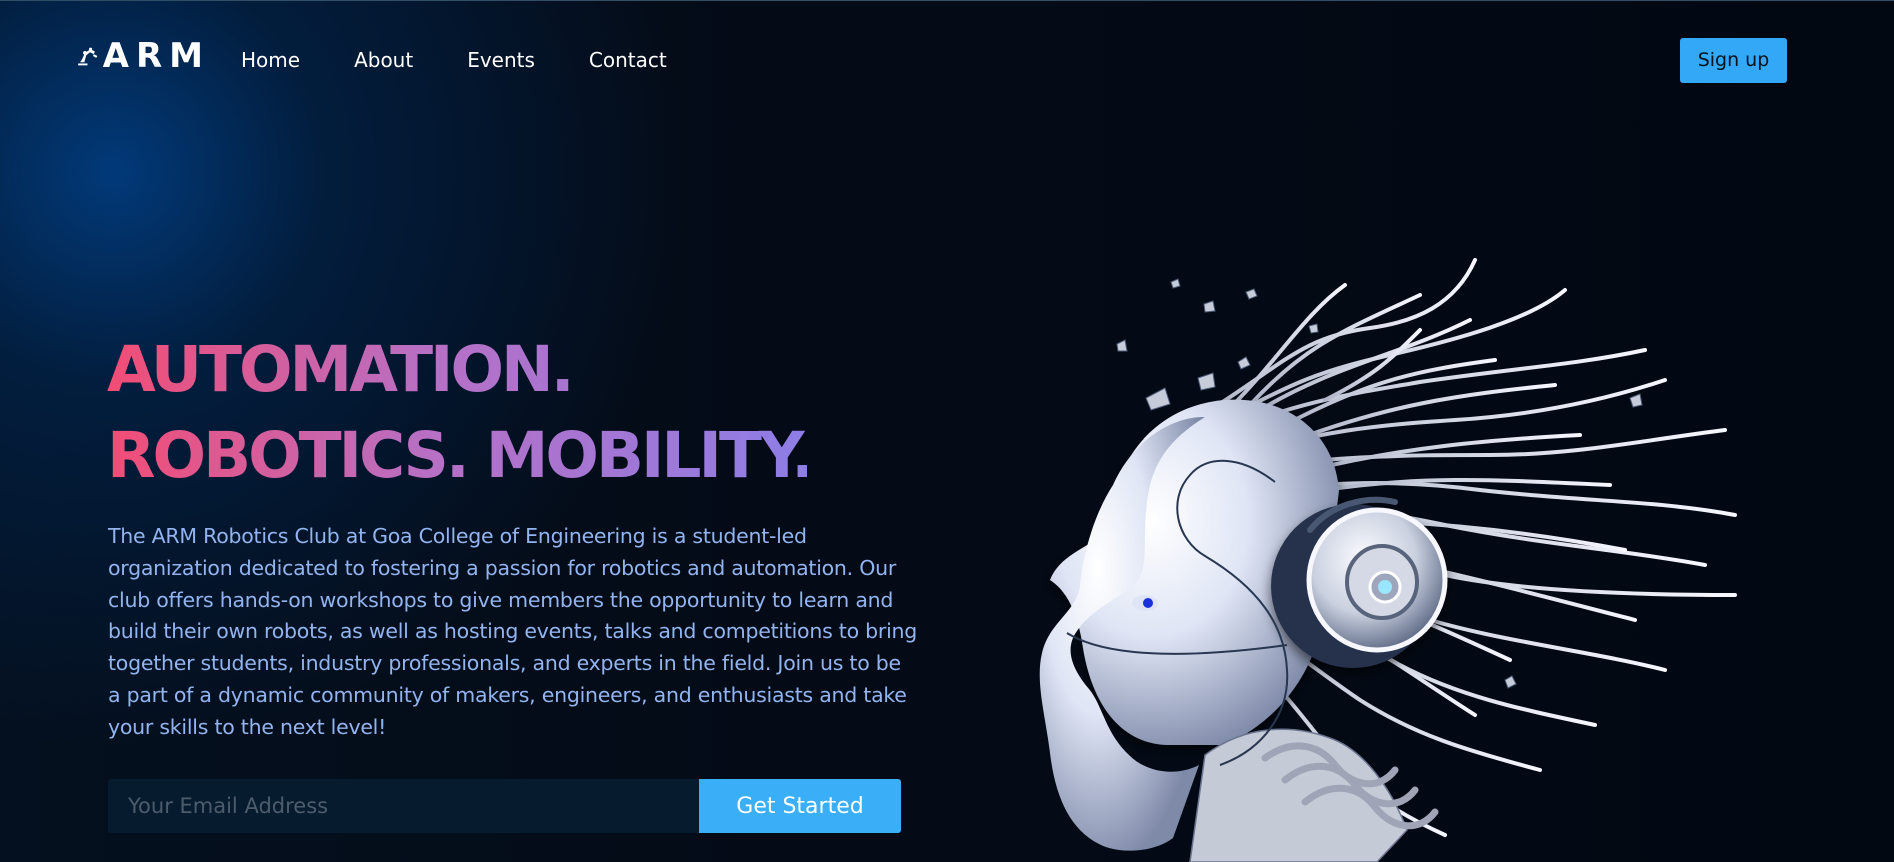 This screenshot has height=862, width=1894. I want to click on arm-logo: ARM, so click(142, 56).